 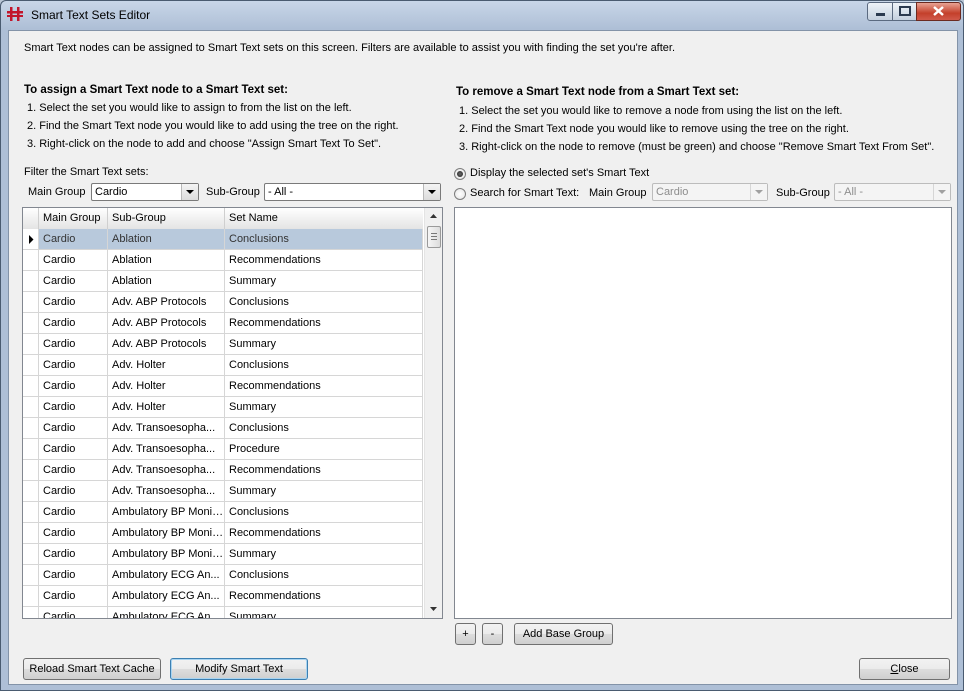 What do you see at coordinates (223, 449) in the screenshot?
I see `table-row: Cardio Adv. Transoesopha... Procedure` at bounding box center [223, 449].